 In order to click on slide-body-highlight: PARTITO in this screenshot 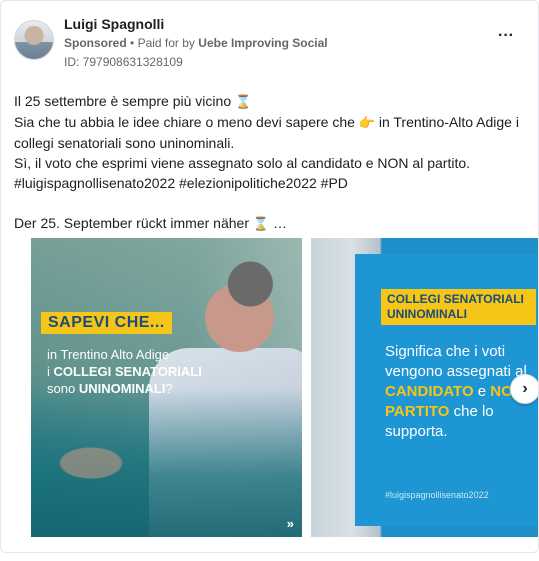, I will do `click(417, 411)`.